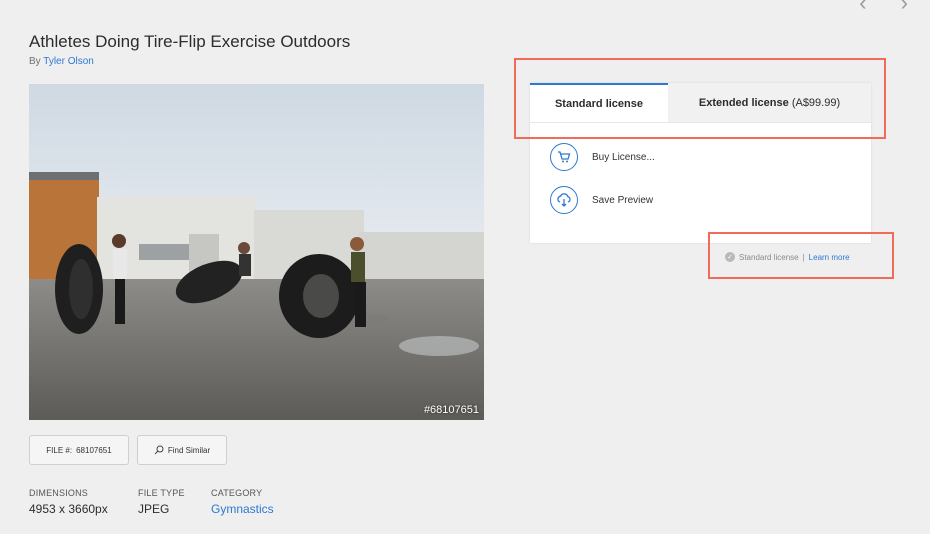  What do you see at coordinates (829, 257) in the screenshot?
I see `learn-more-link: Learn more` at bounding box center [829, 257].